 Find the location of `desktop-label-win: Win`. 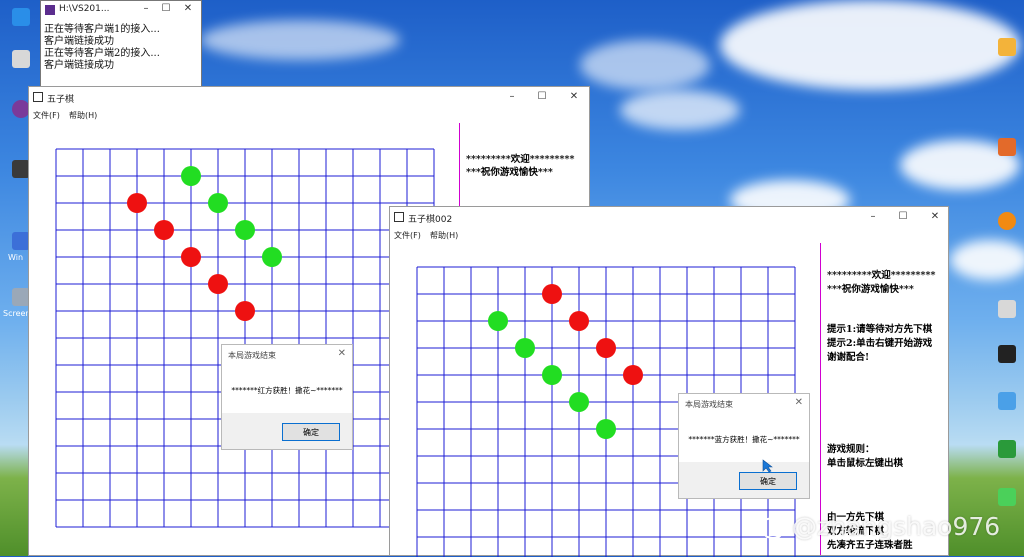

desktop-label-win: Win is located at coordinates (16, 257).